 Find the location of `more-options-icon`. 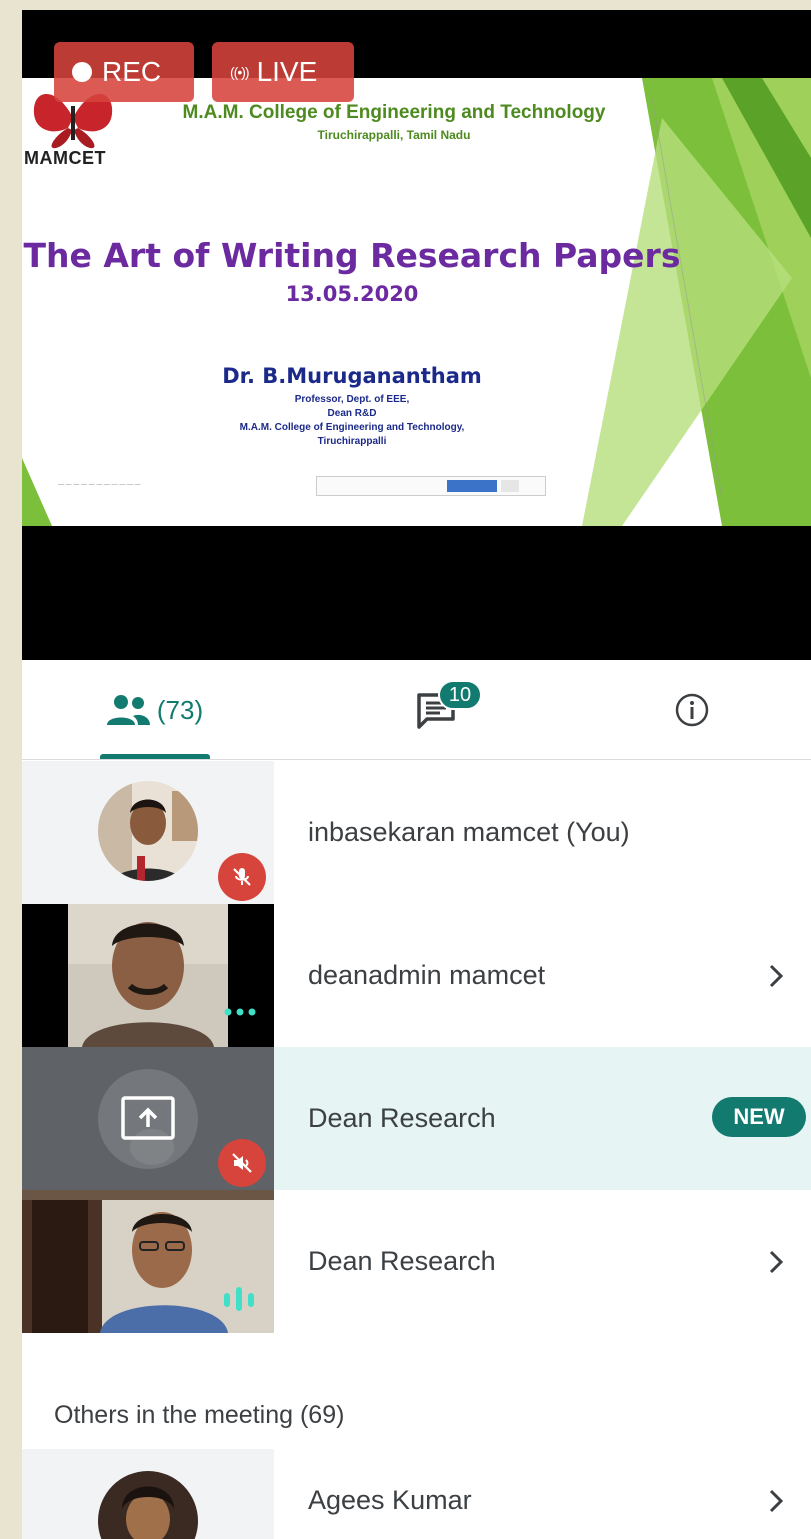

more-options-icon is located at coordinates (242, 1012).